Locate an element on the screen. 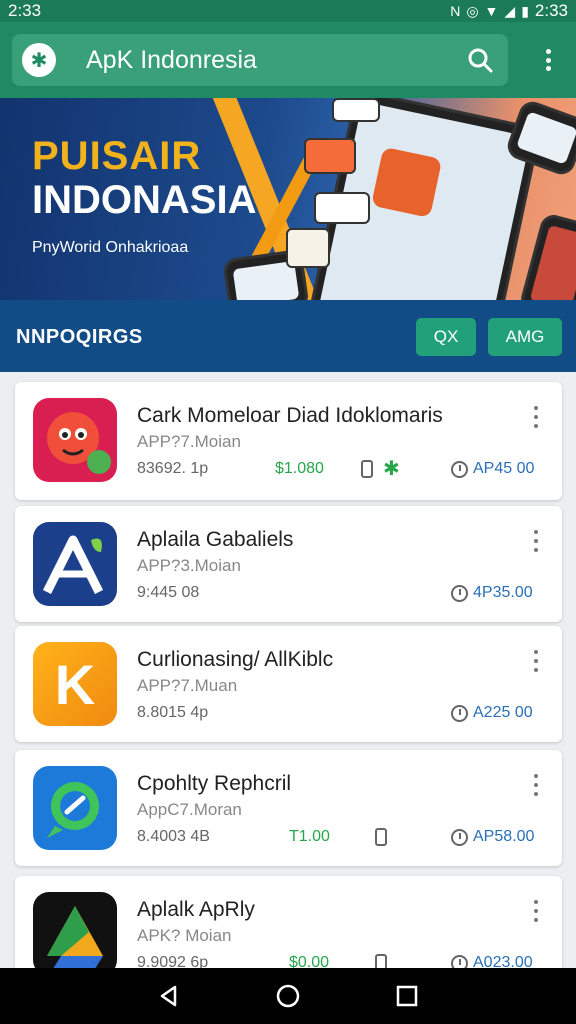 This screenshot has height=1024, width=576. wifi-icon: ▼ is located at coordinates (491, 11).